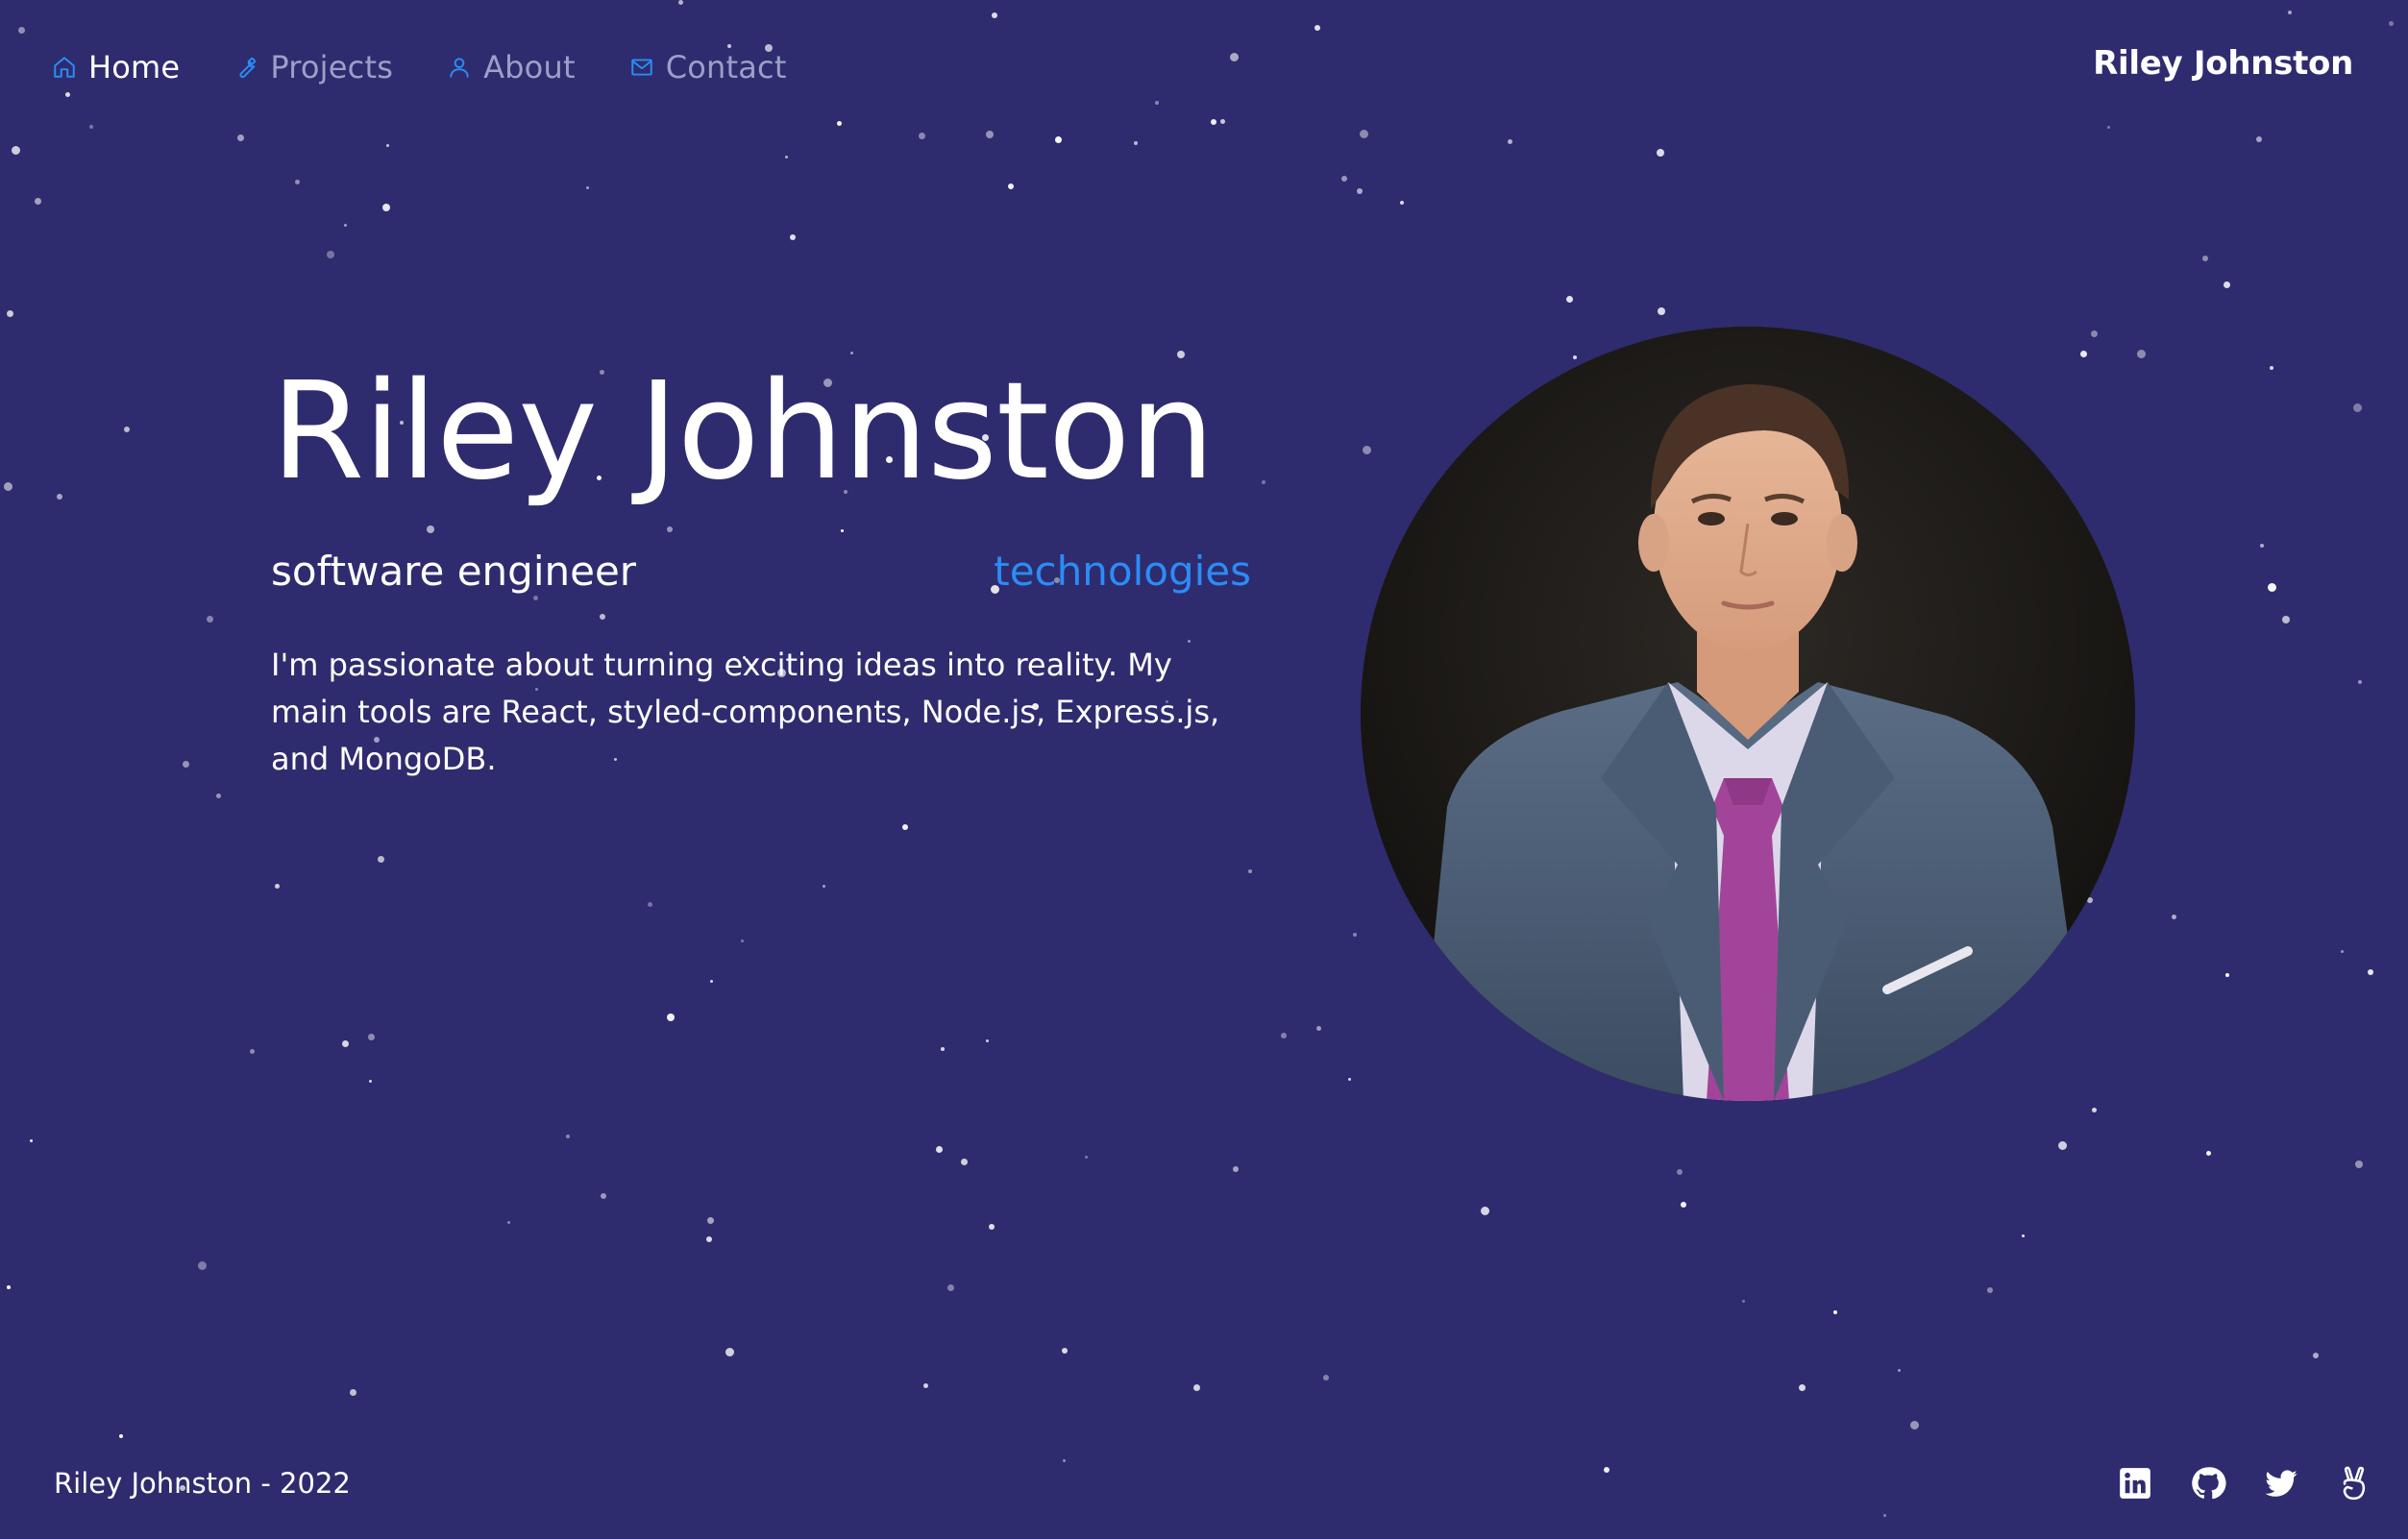 The width and height of the screenshot is (2408, 1539). I want to click on nav-contact-label: Contact, so click(726, 68).